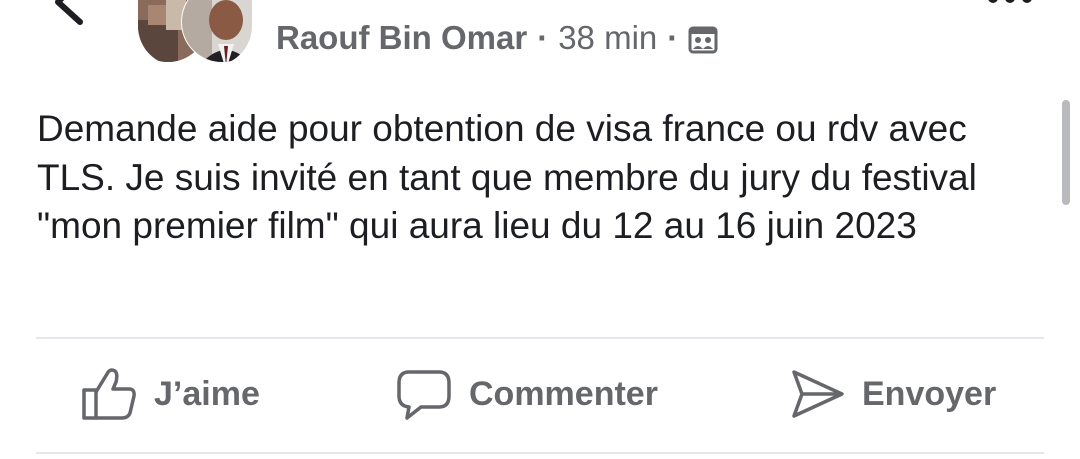 The height and width of the screenshot is (459, 1080). What do you see at coordinates (818, 394) in the screenshot?
I see `send-arrow-icon` at bounding box center [818, 394].